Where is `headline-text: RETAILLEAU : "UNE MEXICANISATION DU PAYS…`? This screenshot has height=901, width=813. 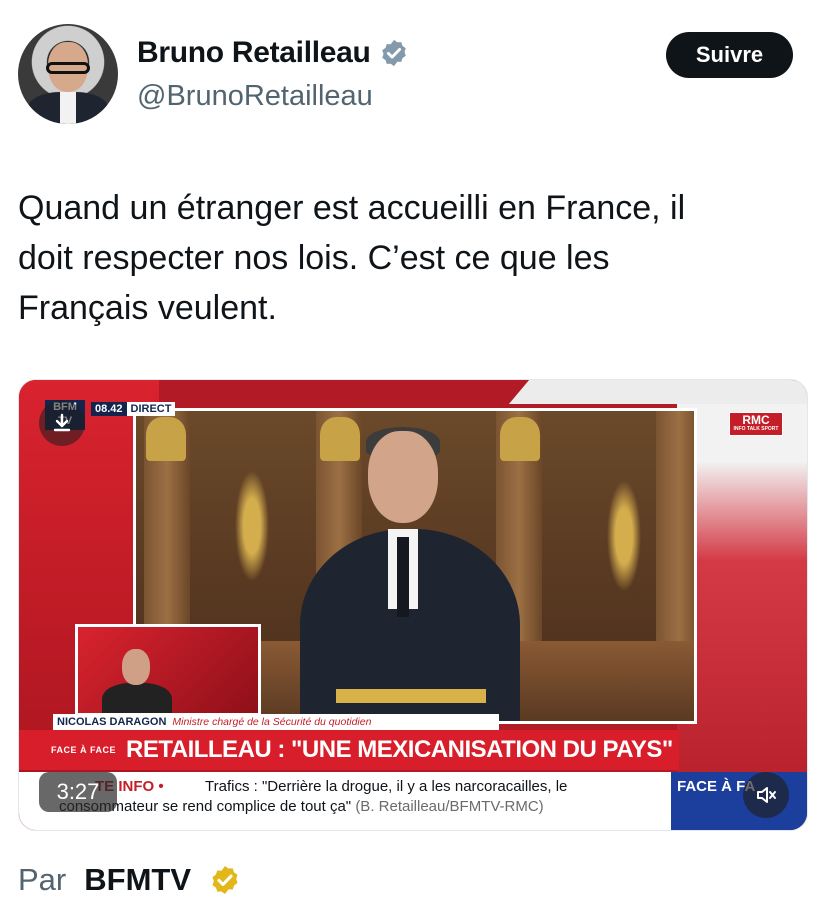 headline-text: RETAILLEAU : "UNE MEXICANISATION DU PAYS… is located at coordinates (399, 749).